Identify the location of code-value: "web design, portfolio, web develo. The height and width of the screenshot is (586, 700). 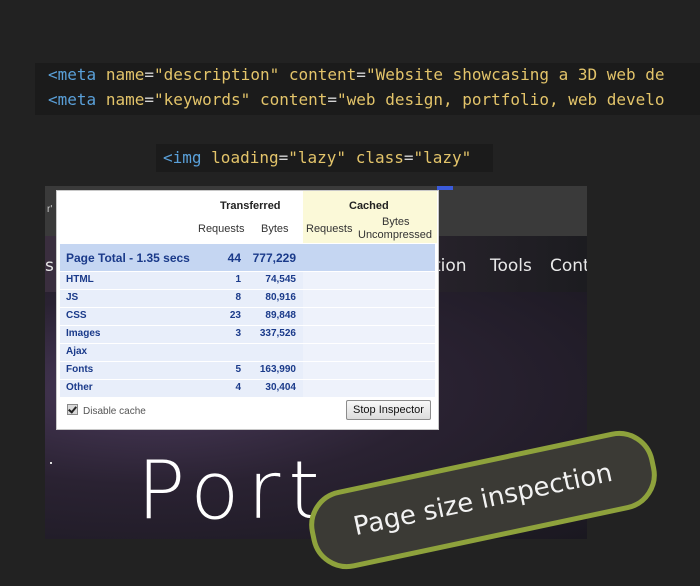
(501, 99).